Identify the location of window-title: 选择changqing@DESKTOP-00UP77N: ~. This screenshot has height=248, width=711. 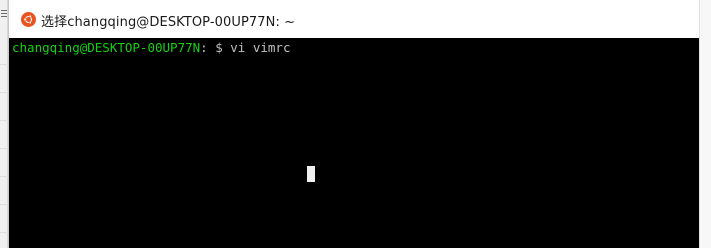
(168, 22).